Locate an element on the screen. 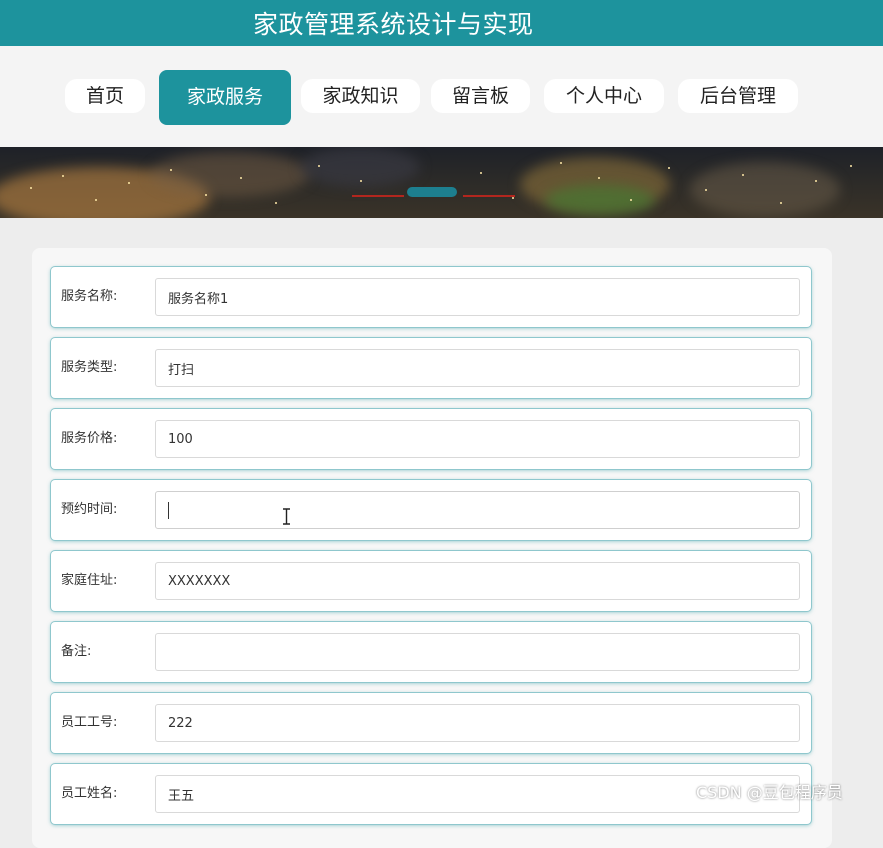  remarks-label: 备注: is located at coordinates (76, 651).